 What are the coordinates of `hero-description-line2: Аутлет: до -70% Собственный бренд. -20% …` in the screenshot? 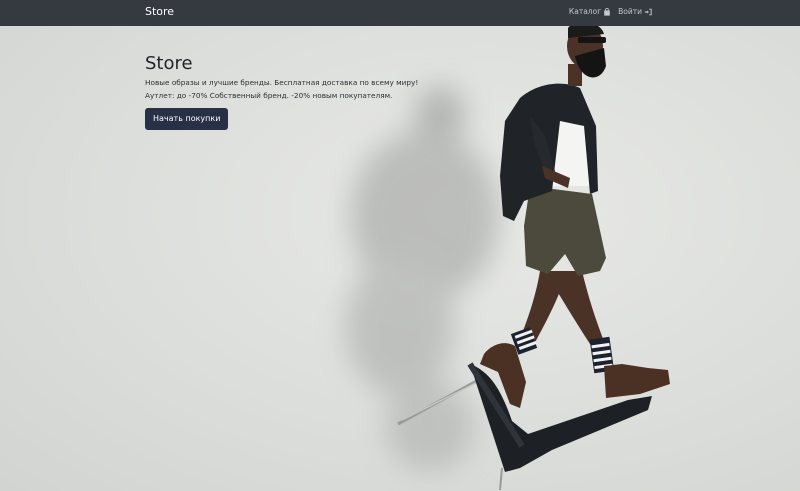 It's located at (269, 95).